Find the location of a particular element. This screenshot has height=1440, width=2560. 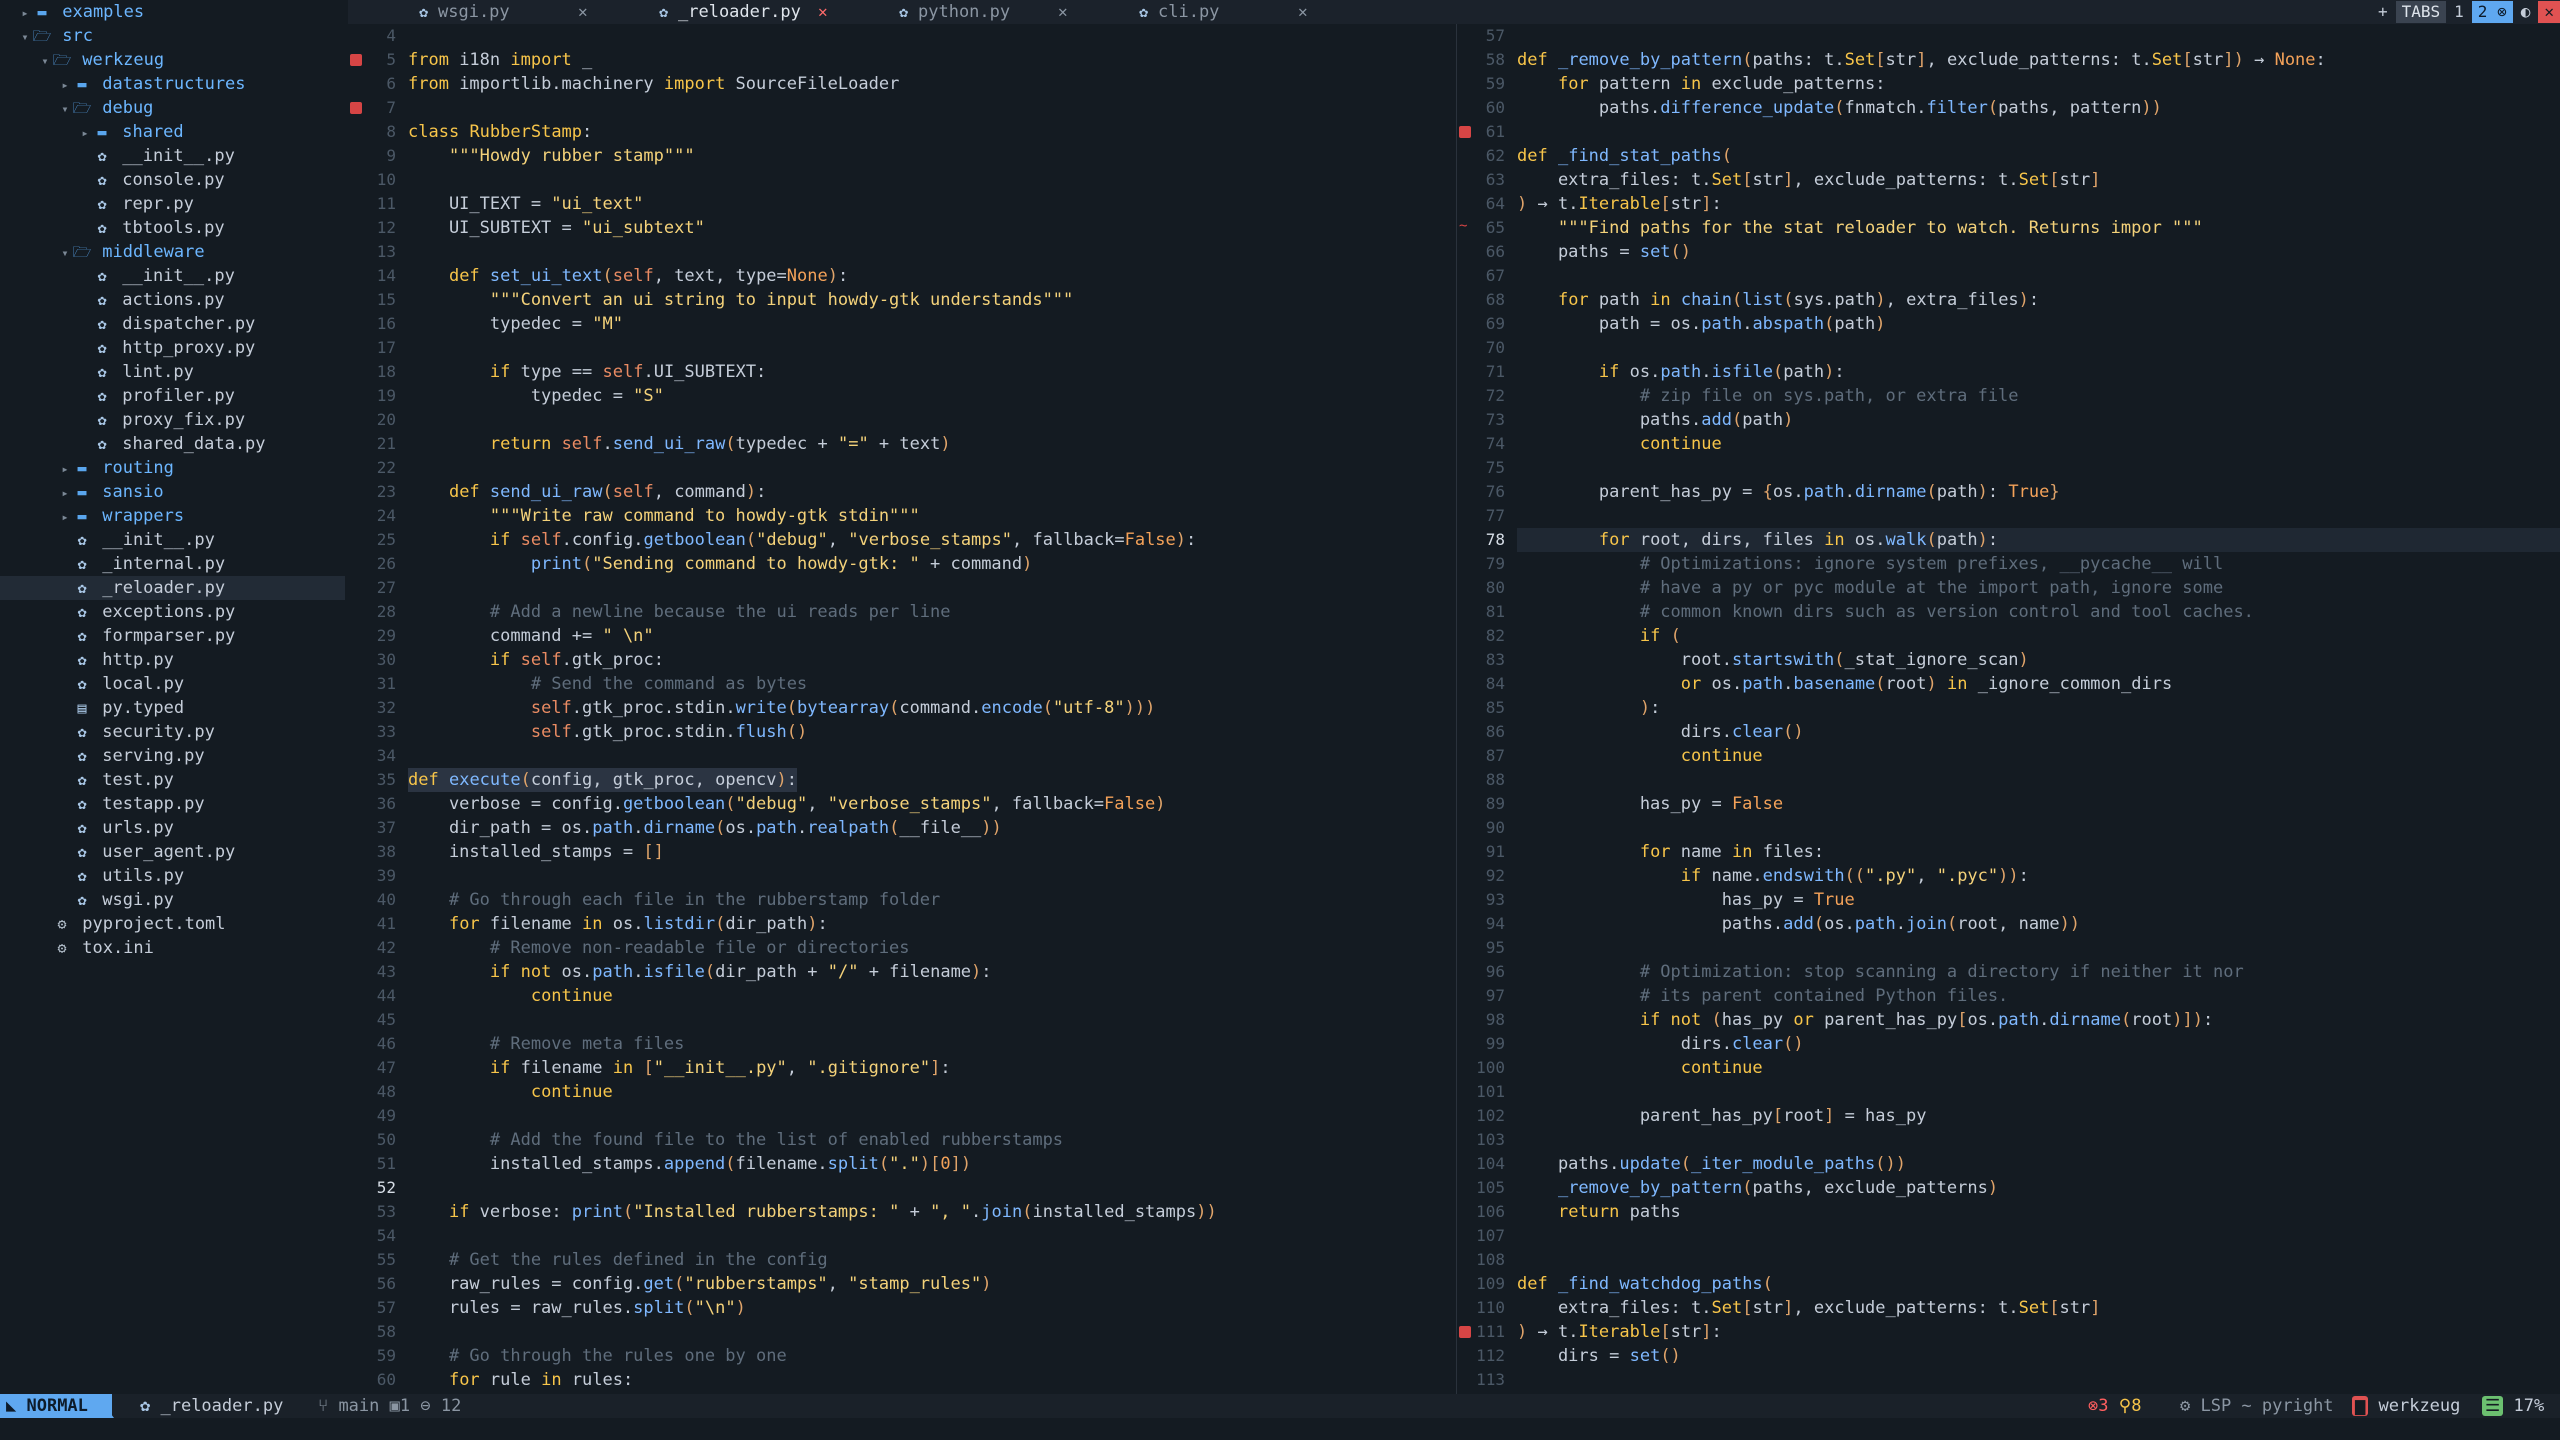

code-line: installed_stamps = [] is located at coordinates (536, 852).